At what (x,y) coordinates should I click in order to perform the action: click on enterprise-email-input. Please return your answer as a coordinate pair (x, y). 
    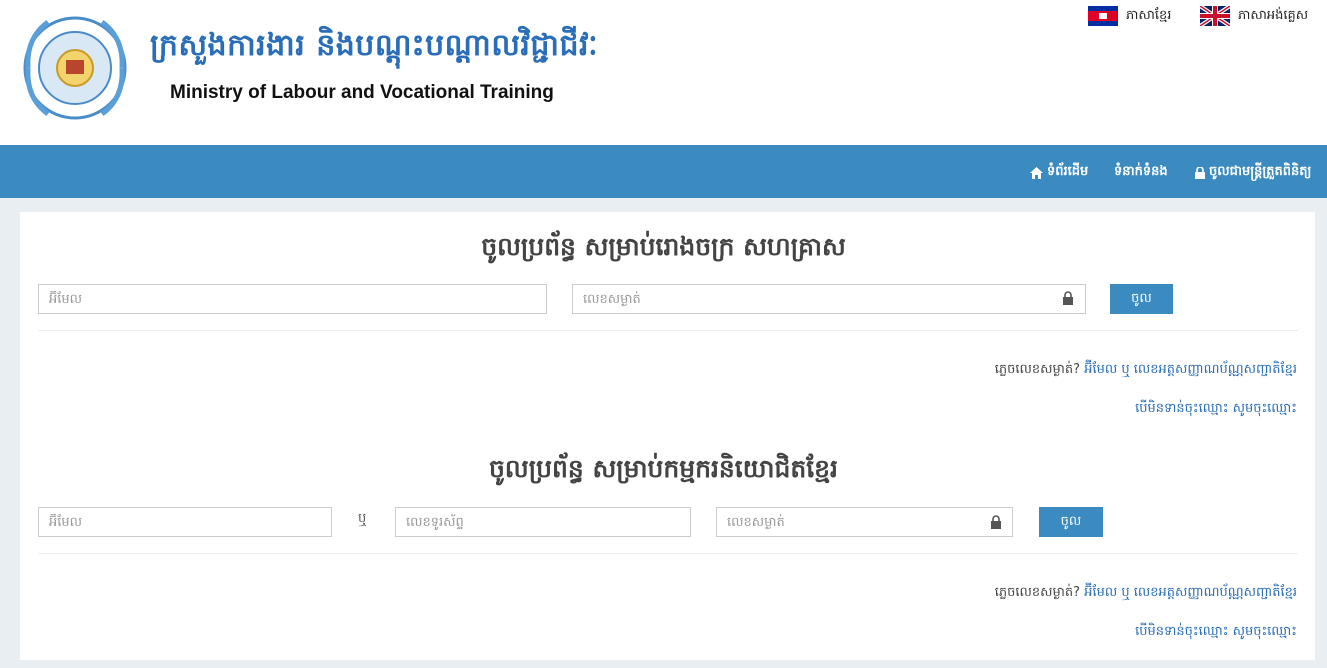
    Looking at the image, I should click on (292, 299).